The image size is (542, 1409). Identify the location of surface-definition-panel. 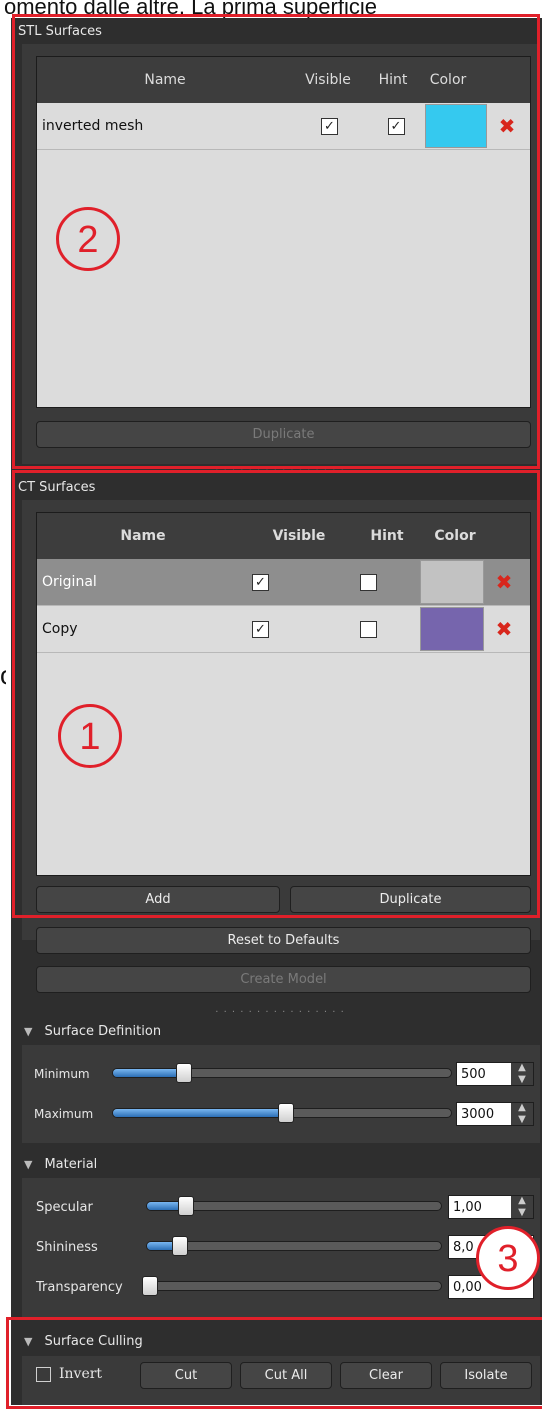
(281, 1094).